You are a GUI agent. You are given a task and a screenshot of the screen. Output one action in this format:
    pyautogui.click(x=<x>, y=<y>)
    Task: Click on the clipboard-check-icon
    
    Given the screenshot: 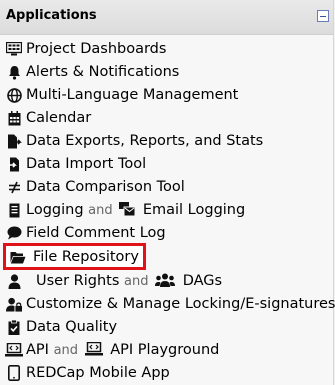 What is the action you would take?
    pyautogui.click(x=14, y=327)
    